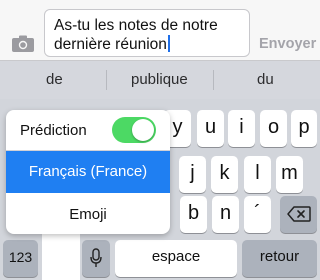  What do you see at coordinates (20, 258) in the screenshot?
I see `numbers-key: 123` at bounding box center [20, 258].